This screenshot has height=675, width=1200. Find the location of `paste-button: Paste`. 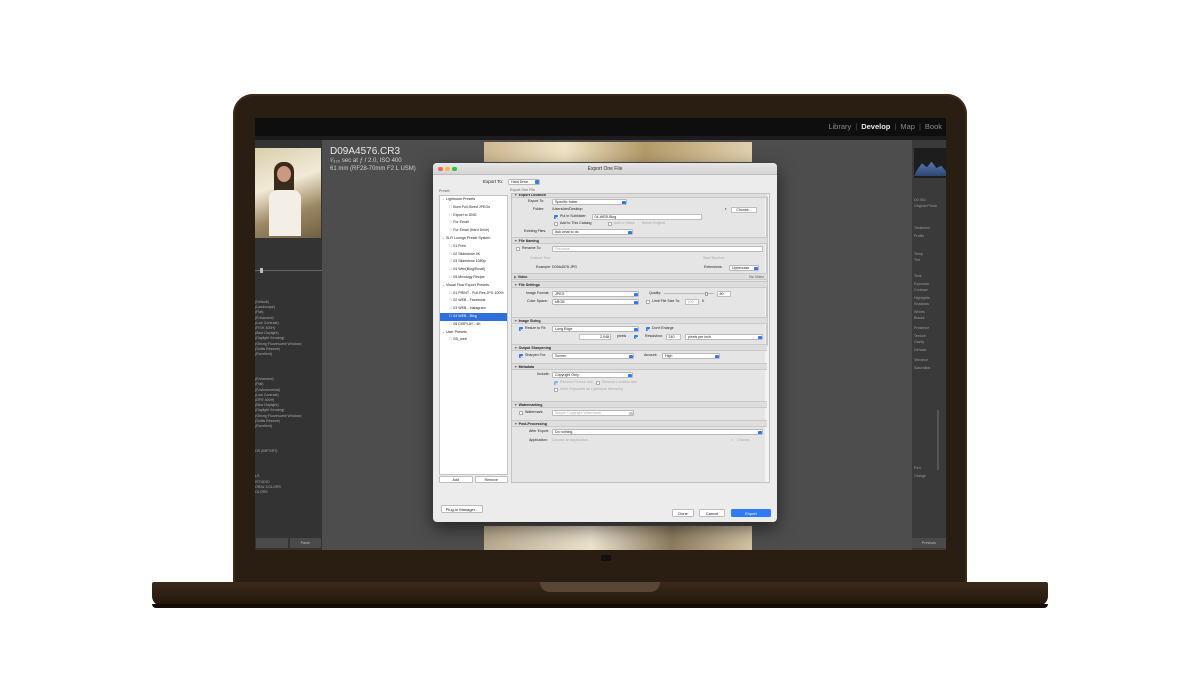

paste-button: Paste is located at coordinates (305, 543).